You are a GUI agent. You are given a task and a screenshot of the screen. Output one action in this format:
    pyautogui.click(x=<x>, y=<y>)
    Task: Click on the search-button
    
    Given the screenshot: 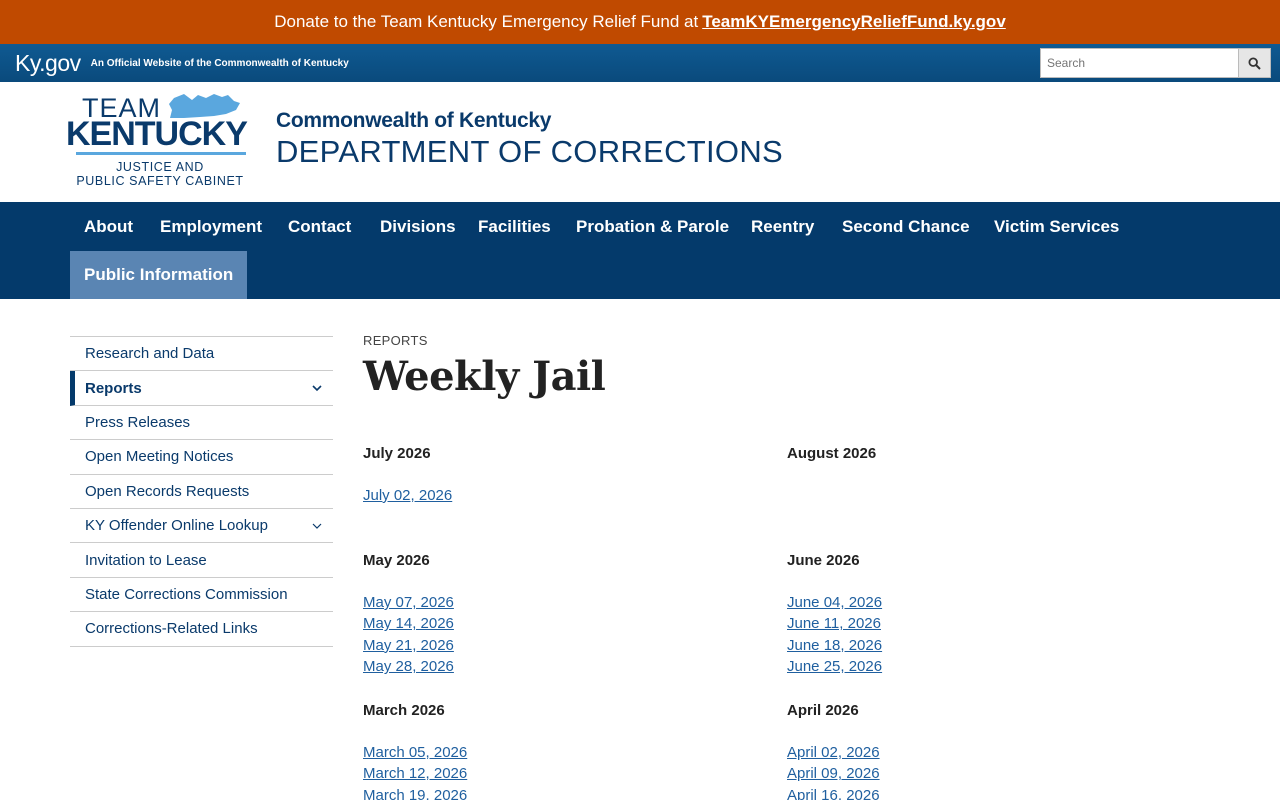 What is the action you would take?
    pyautogui.click(x=1255, y=63)
    